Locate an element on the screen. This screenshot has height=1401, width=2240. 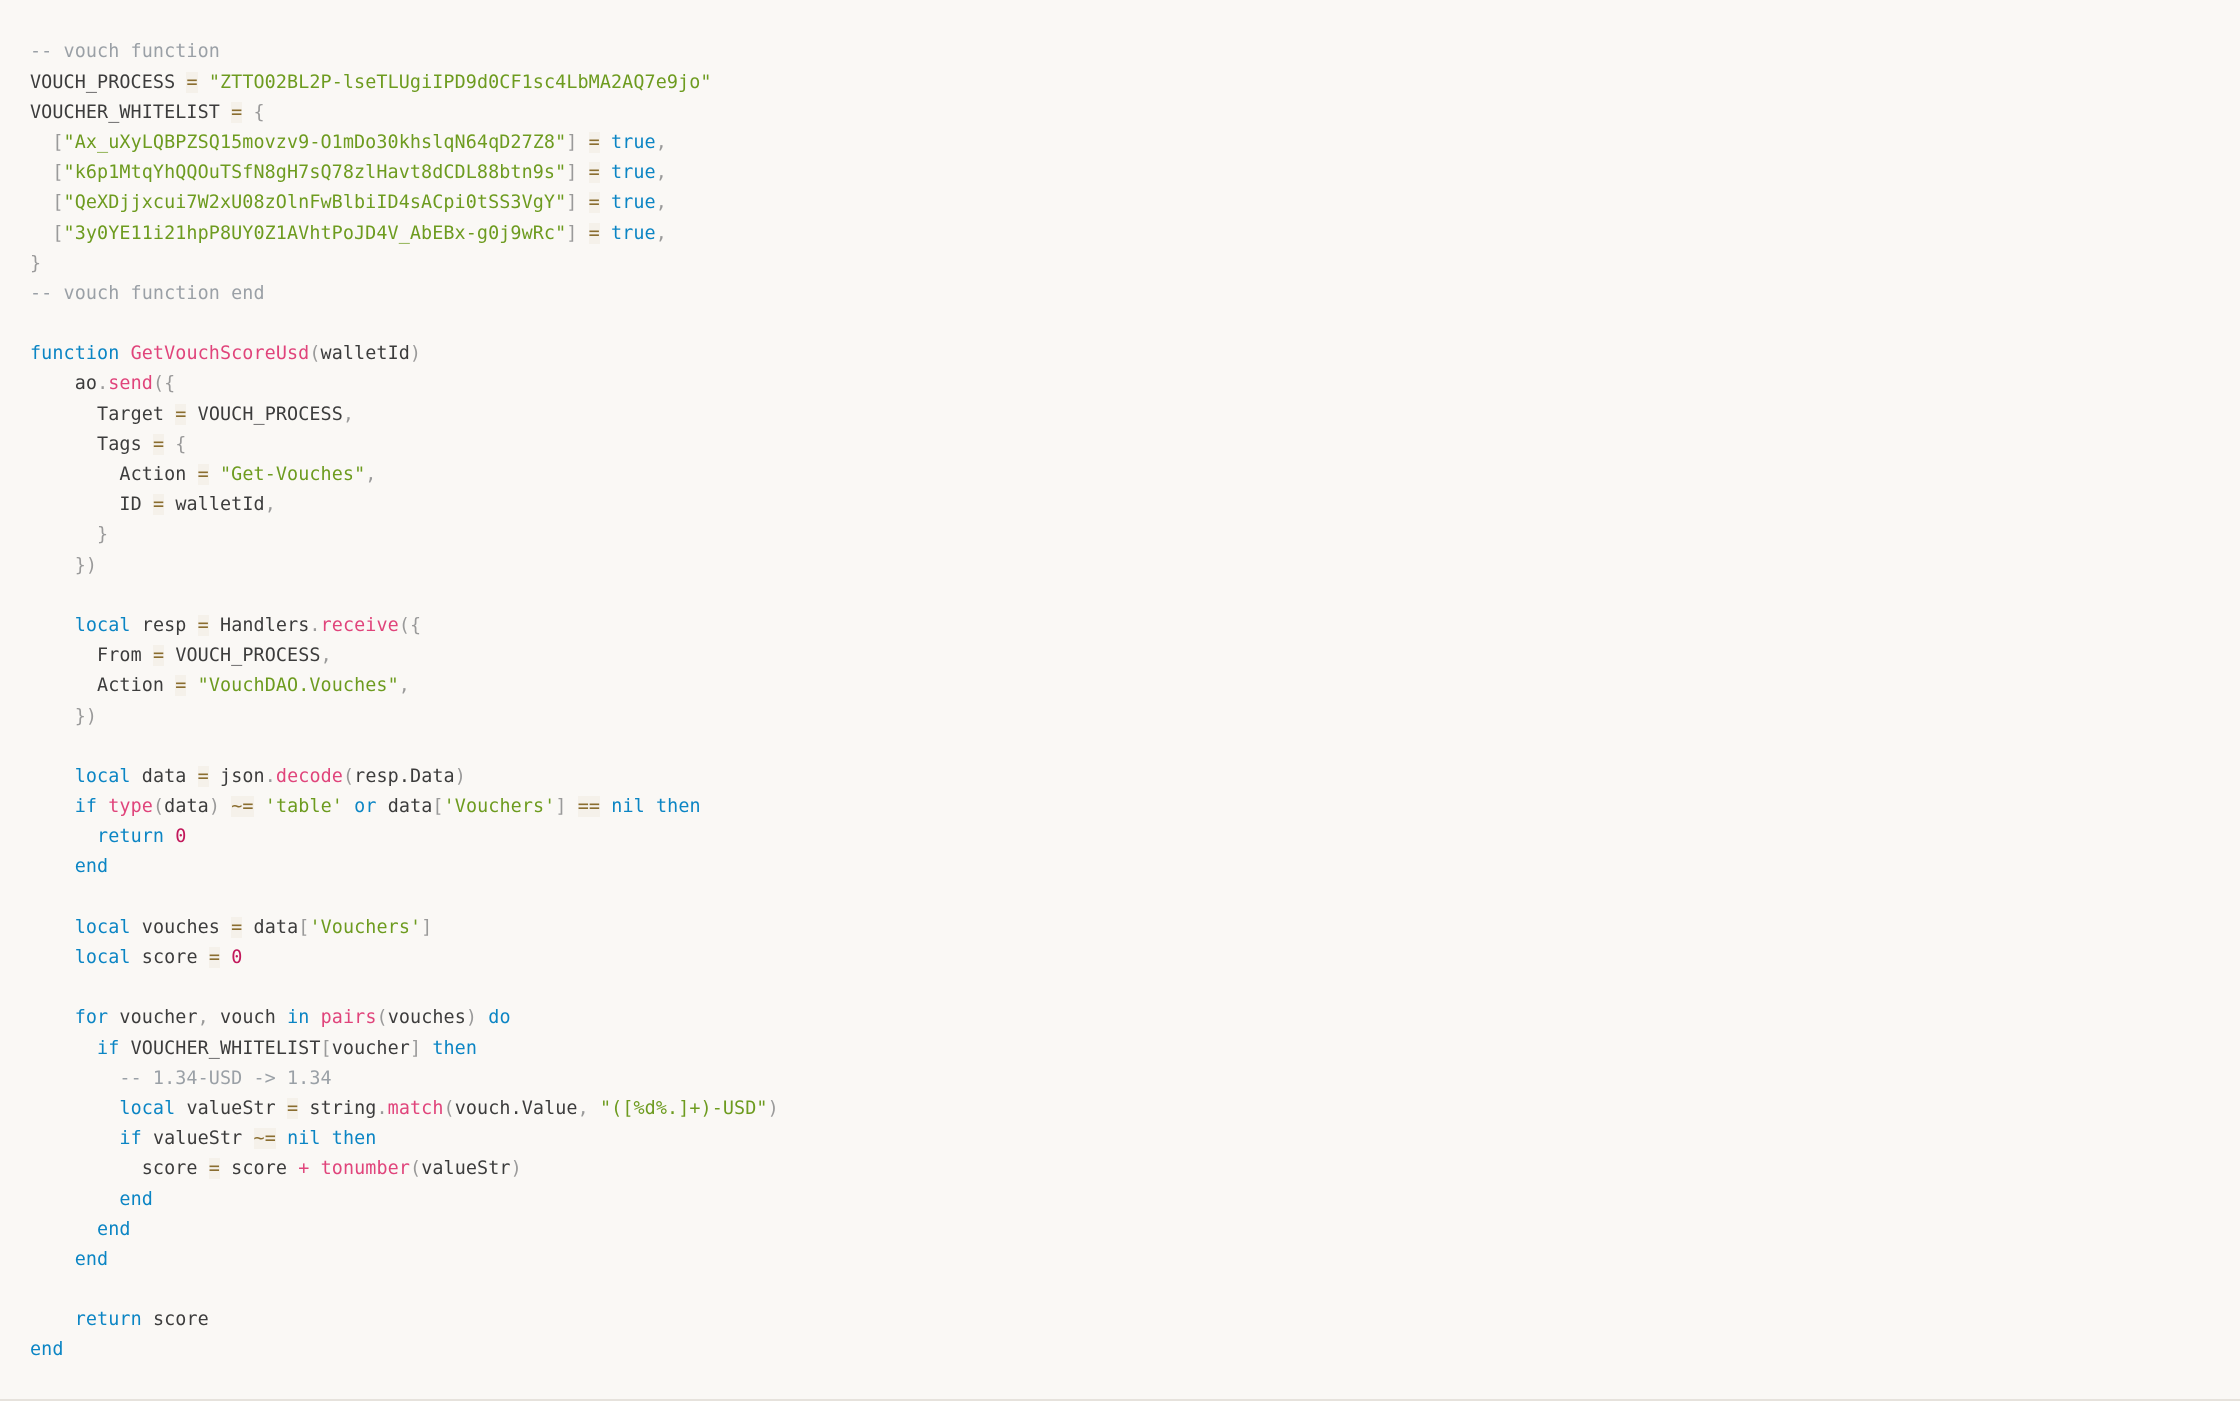
builtin-tonumber: tonumber is located at coordinates (365, 1169).